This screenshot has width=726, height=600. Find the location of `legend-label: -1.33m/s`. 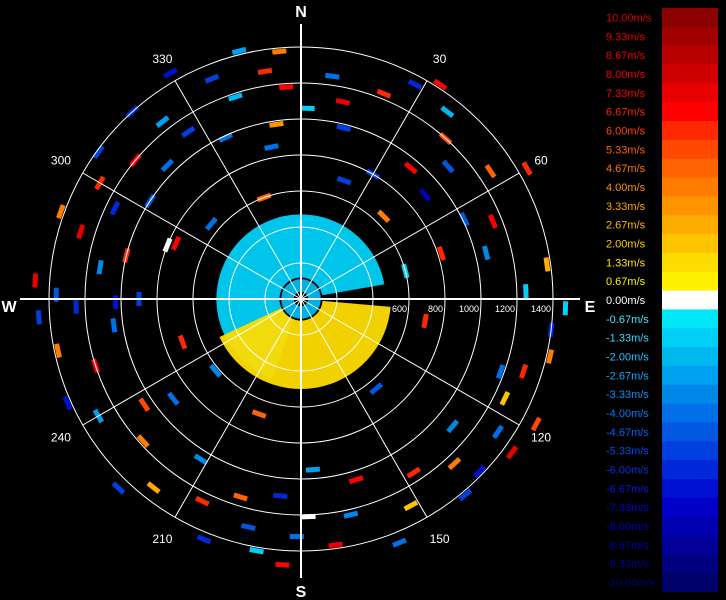

legend-label: -1.33m/s is located at coordinates (627, 339).